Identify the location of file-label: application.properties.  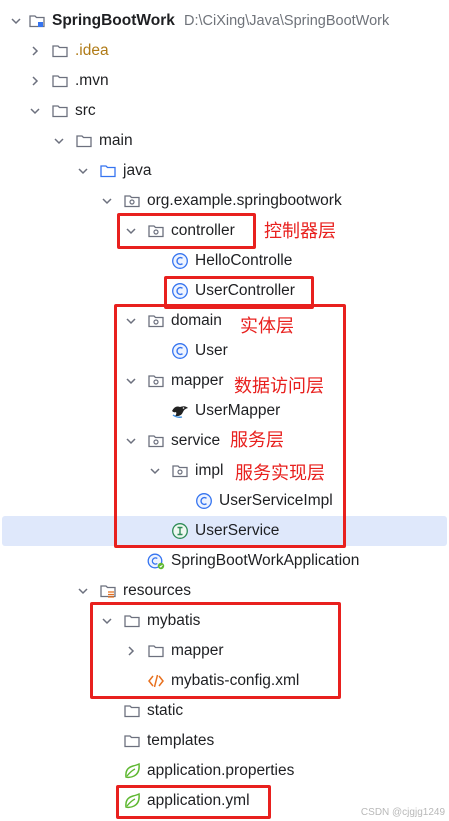
(221, 770).